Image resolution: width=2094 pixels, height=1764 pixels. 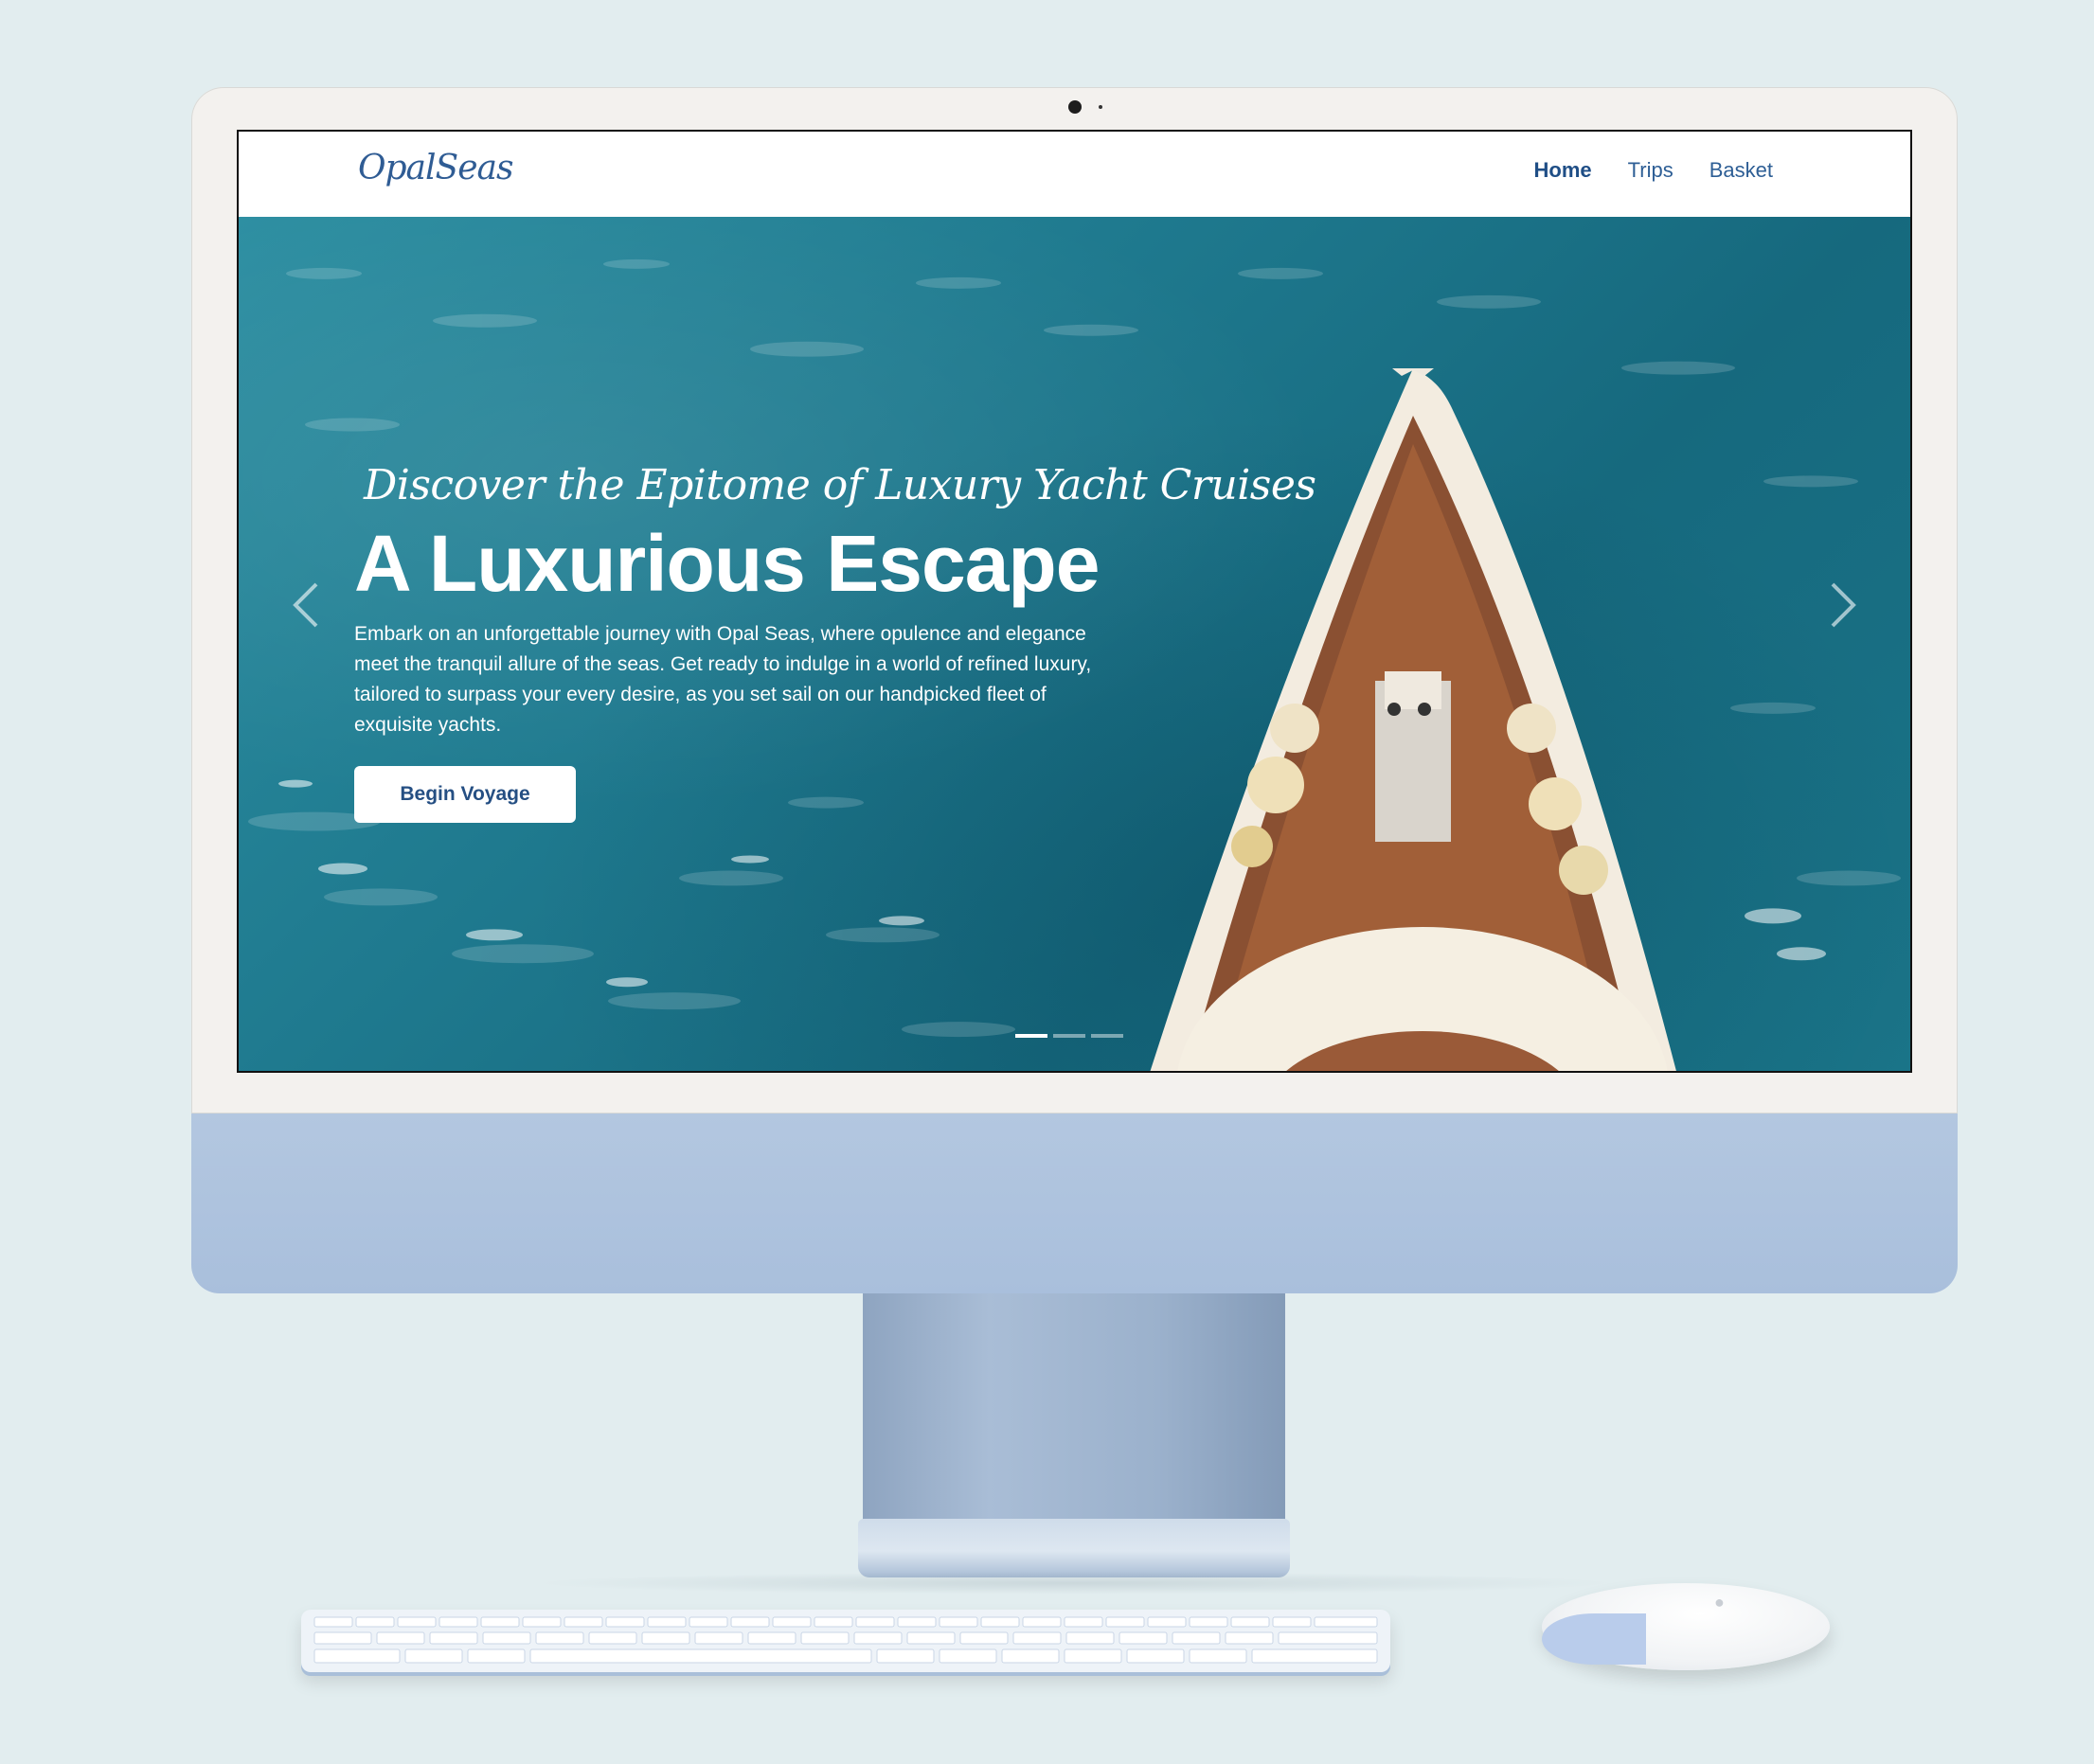 I want to click on keyboard, so click(x=845, y=1641).